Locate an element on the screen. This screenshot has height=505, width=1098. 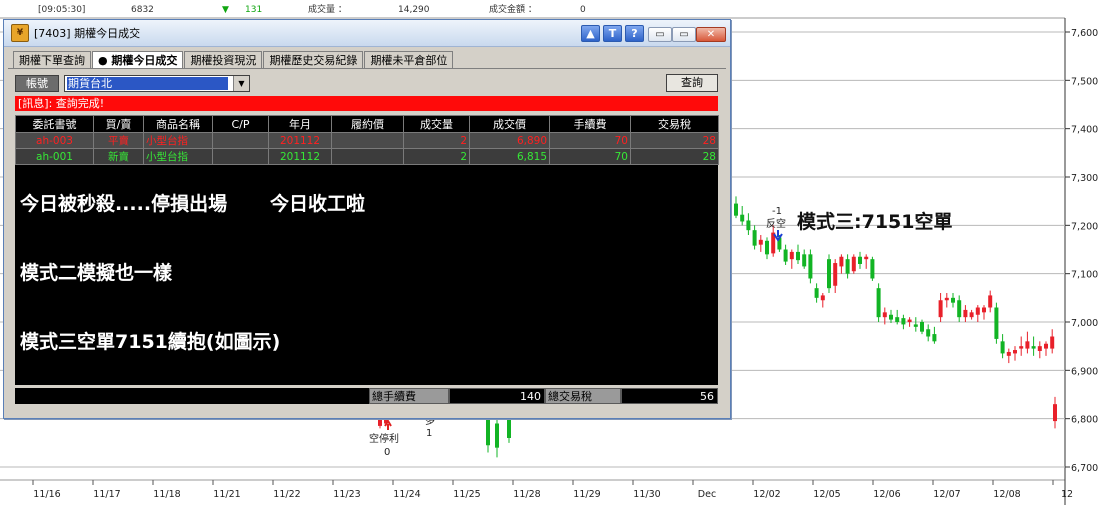
cell-strike is located at coordinates (367, 156).